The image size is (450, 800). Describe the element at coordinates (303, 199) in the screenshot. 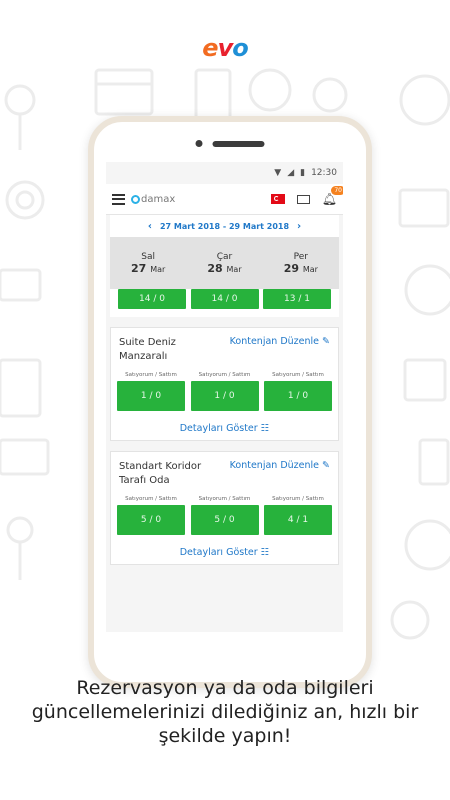

I see `mail-icon` at that location.